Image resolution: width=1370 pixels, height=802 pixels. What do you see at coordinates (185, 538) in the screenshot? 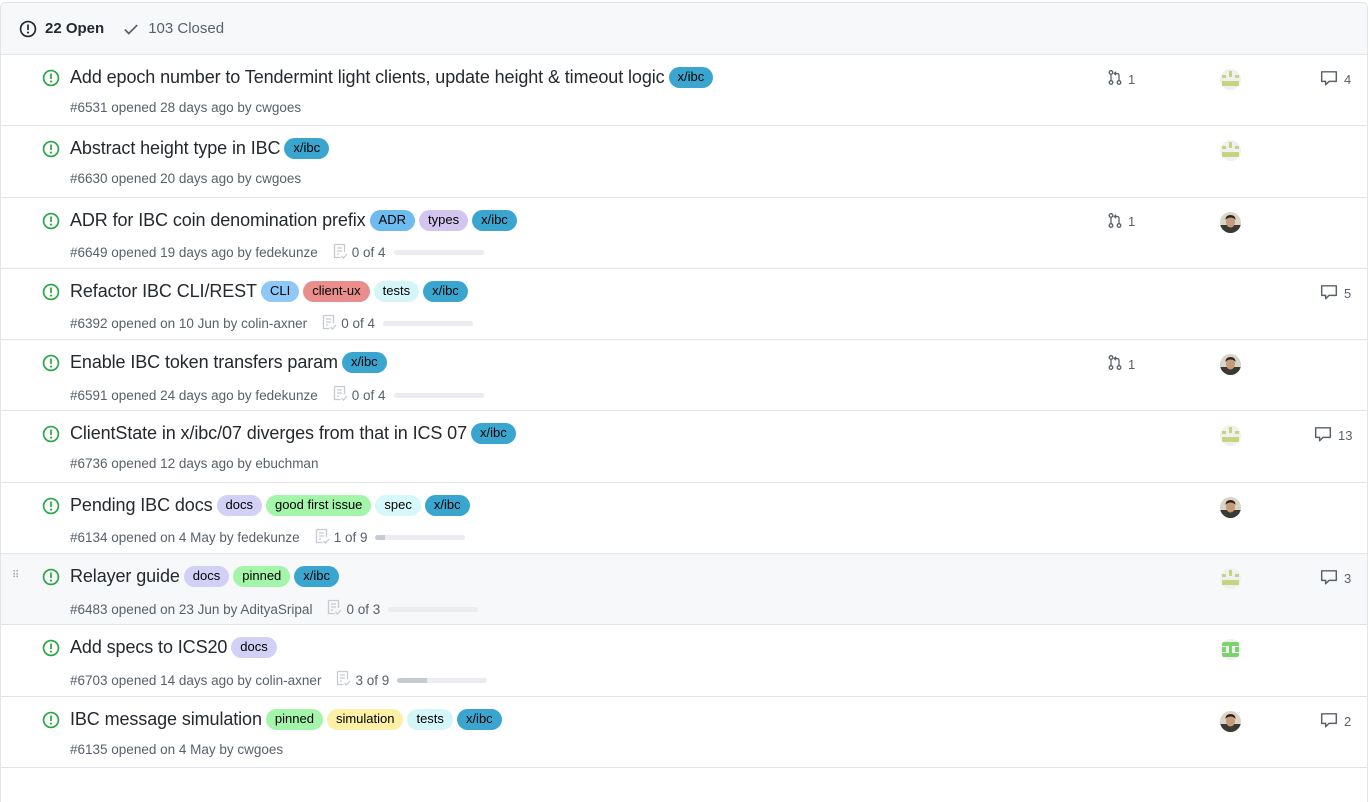
I see `issue-opened-info: #6134 opened on 4 May by fedekunze` at bounding box center [185, 538].